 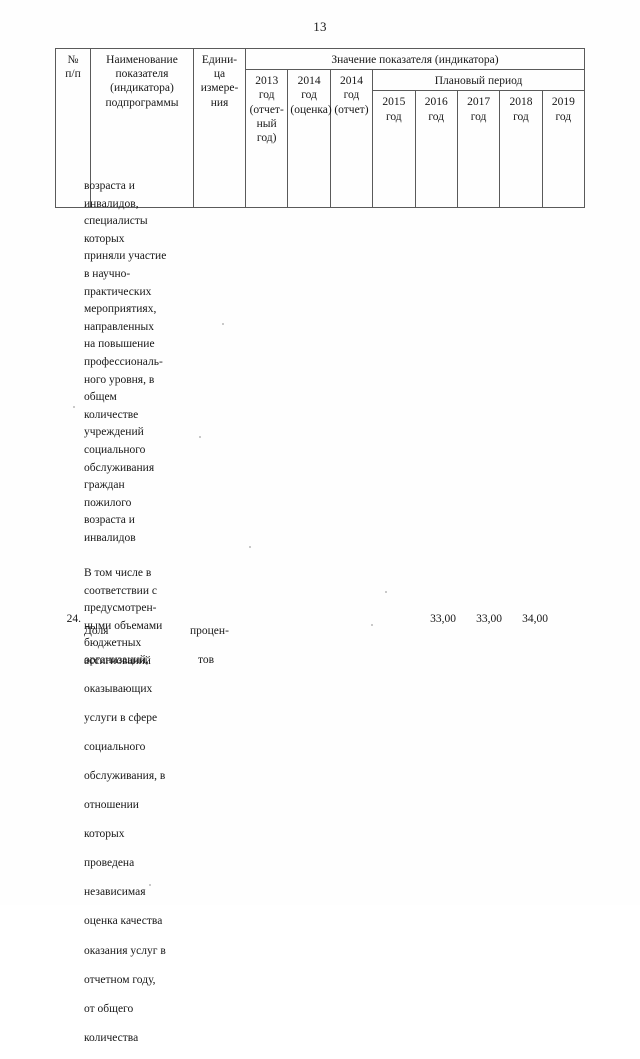 What do you see at coordinates (219, 60) in the screenshot?
I see `header-unit-line1: Едини-` at bounding box center [219, 60].